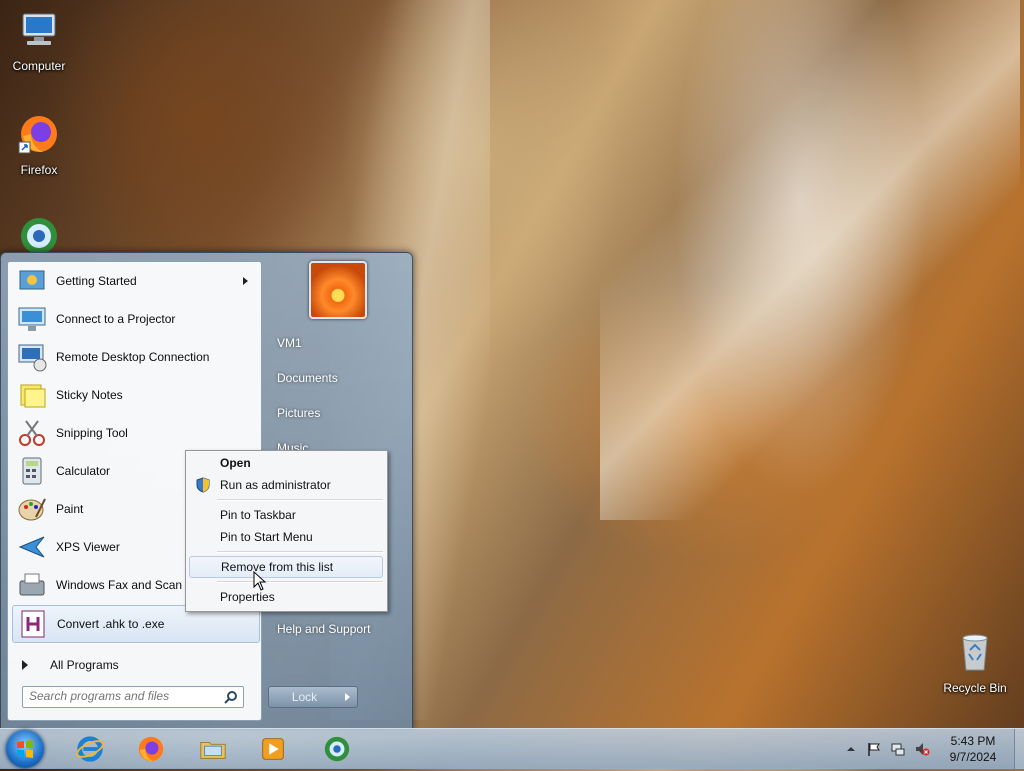 The height and width of the screenshot is (771, 1024). I want to click on arrow-right-icon, so click(347, 697).